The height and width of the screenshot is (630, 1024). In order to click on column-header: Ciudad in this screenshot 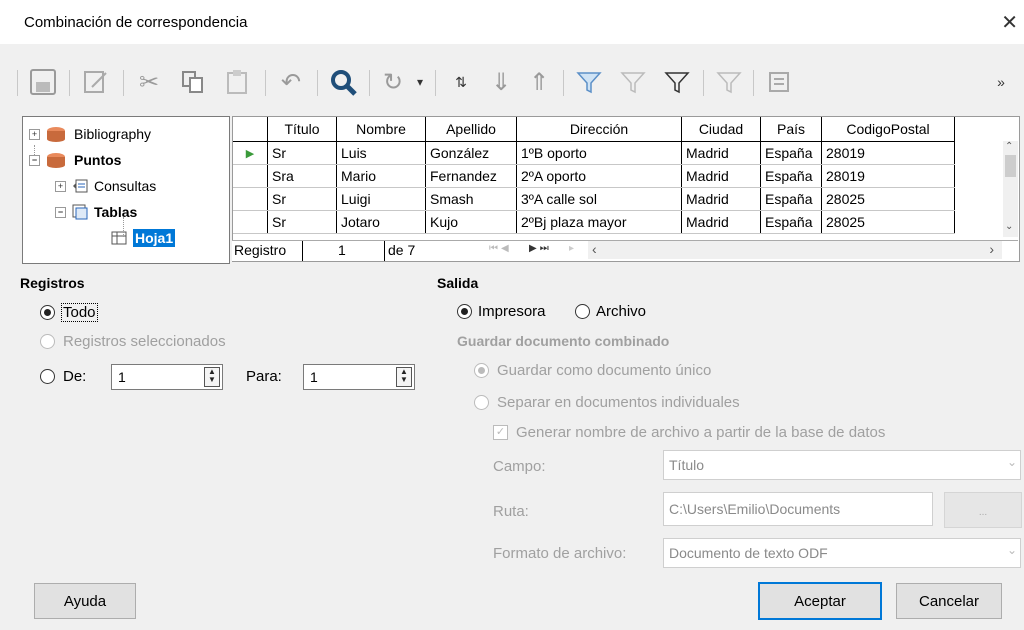, I will do `click(721, 129)`.